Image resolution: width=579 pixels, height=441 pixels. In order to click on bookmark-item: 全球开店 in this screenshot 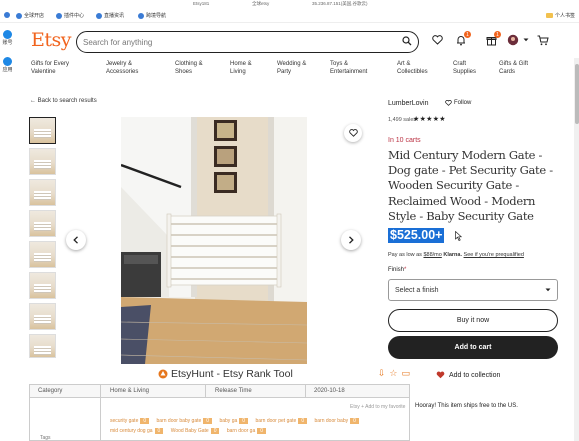, I will do `click(30, 15)`.